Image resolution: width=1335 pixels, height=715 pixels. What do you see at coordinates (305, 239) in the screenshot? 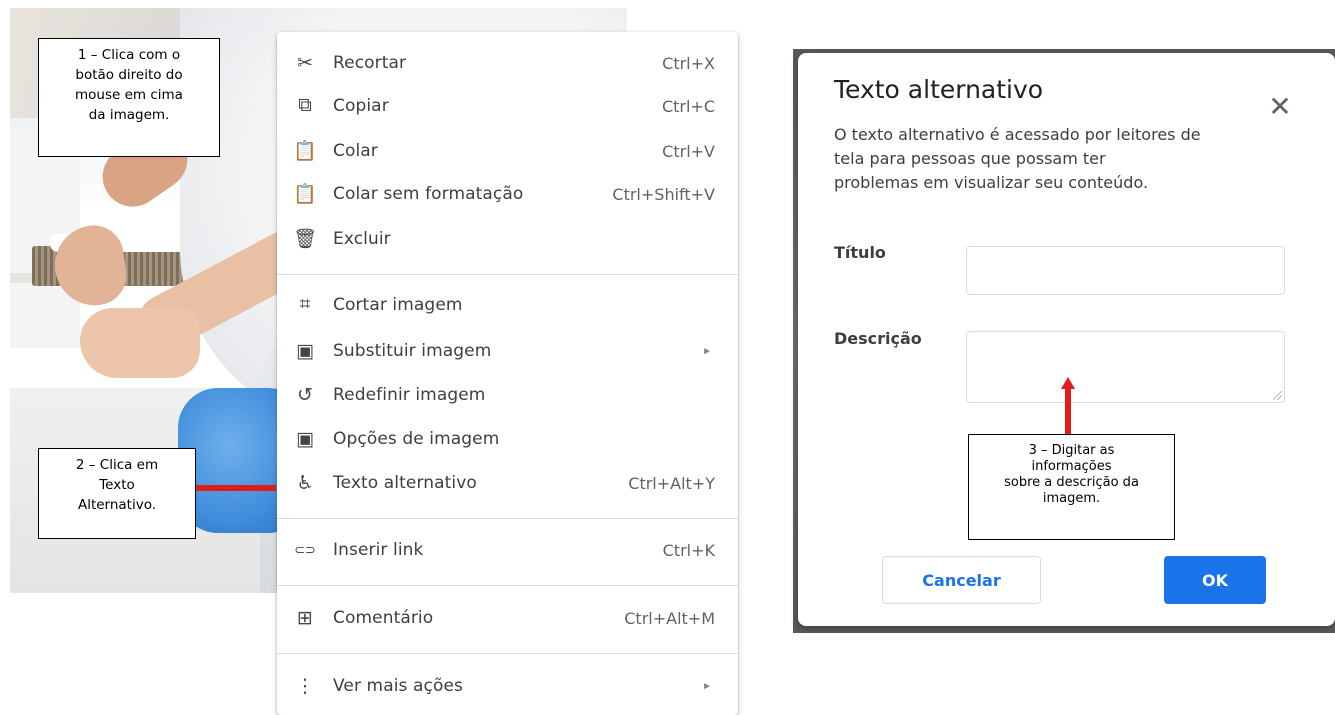
I see `trash-icon: 🗑` at bounding box center [305, 239].